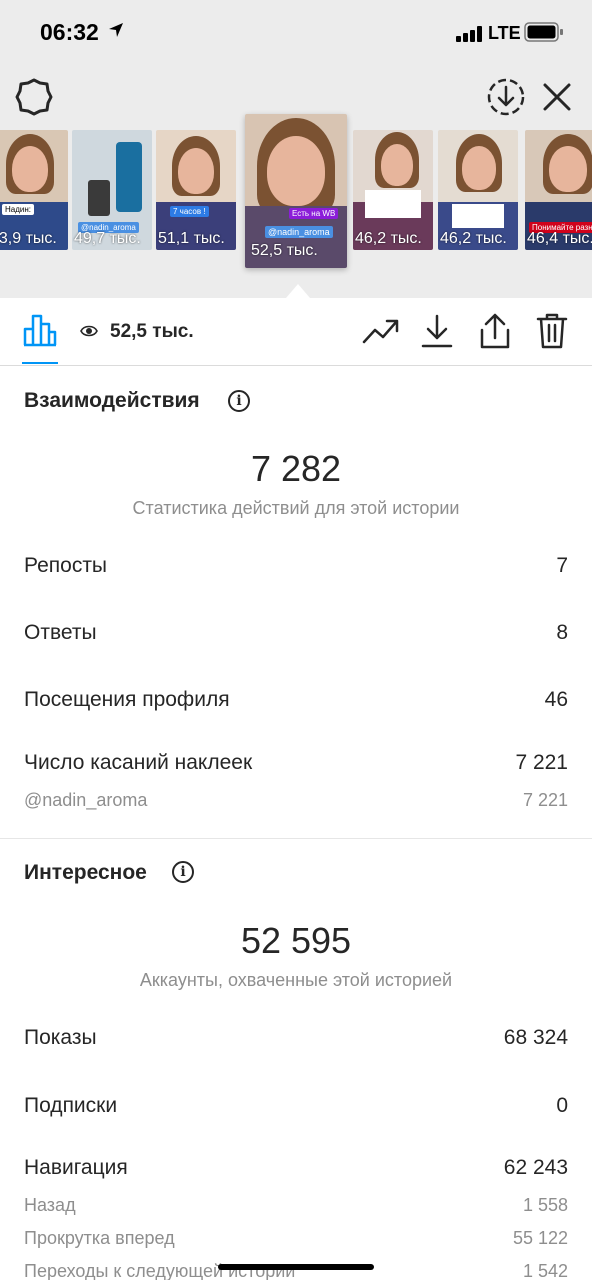  What do you see at coordinates (85, 872) in the screenshot?
I see `discovery-title: Интересное` at bounding box center [85, 872].